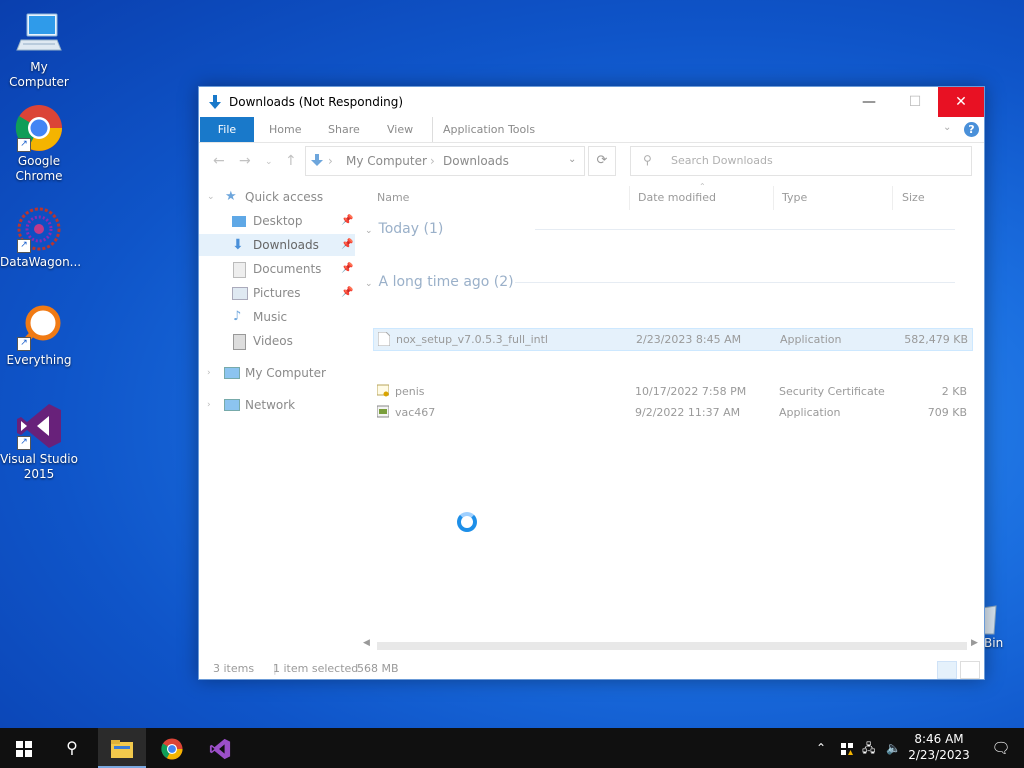 The image size is (1024, 768). I want to click on breadcrumb-my-computer: My Computer, so click(386, 161).